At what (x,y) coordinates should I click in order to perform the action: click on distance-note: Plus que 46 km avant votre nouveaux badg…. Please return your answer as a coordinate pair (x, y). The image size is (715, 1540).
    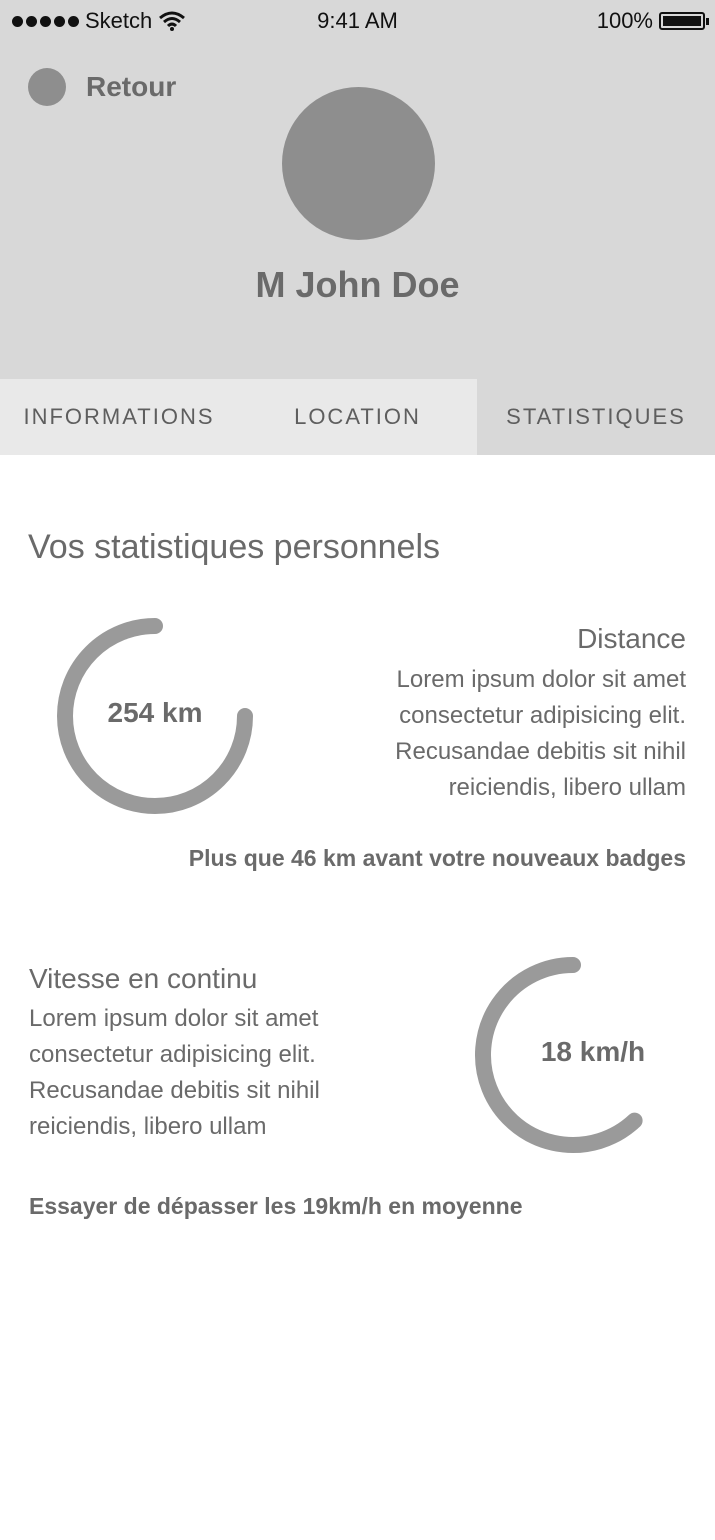
    Looking at the image, I should click on (437, 858).